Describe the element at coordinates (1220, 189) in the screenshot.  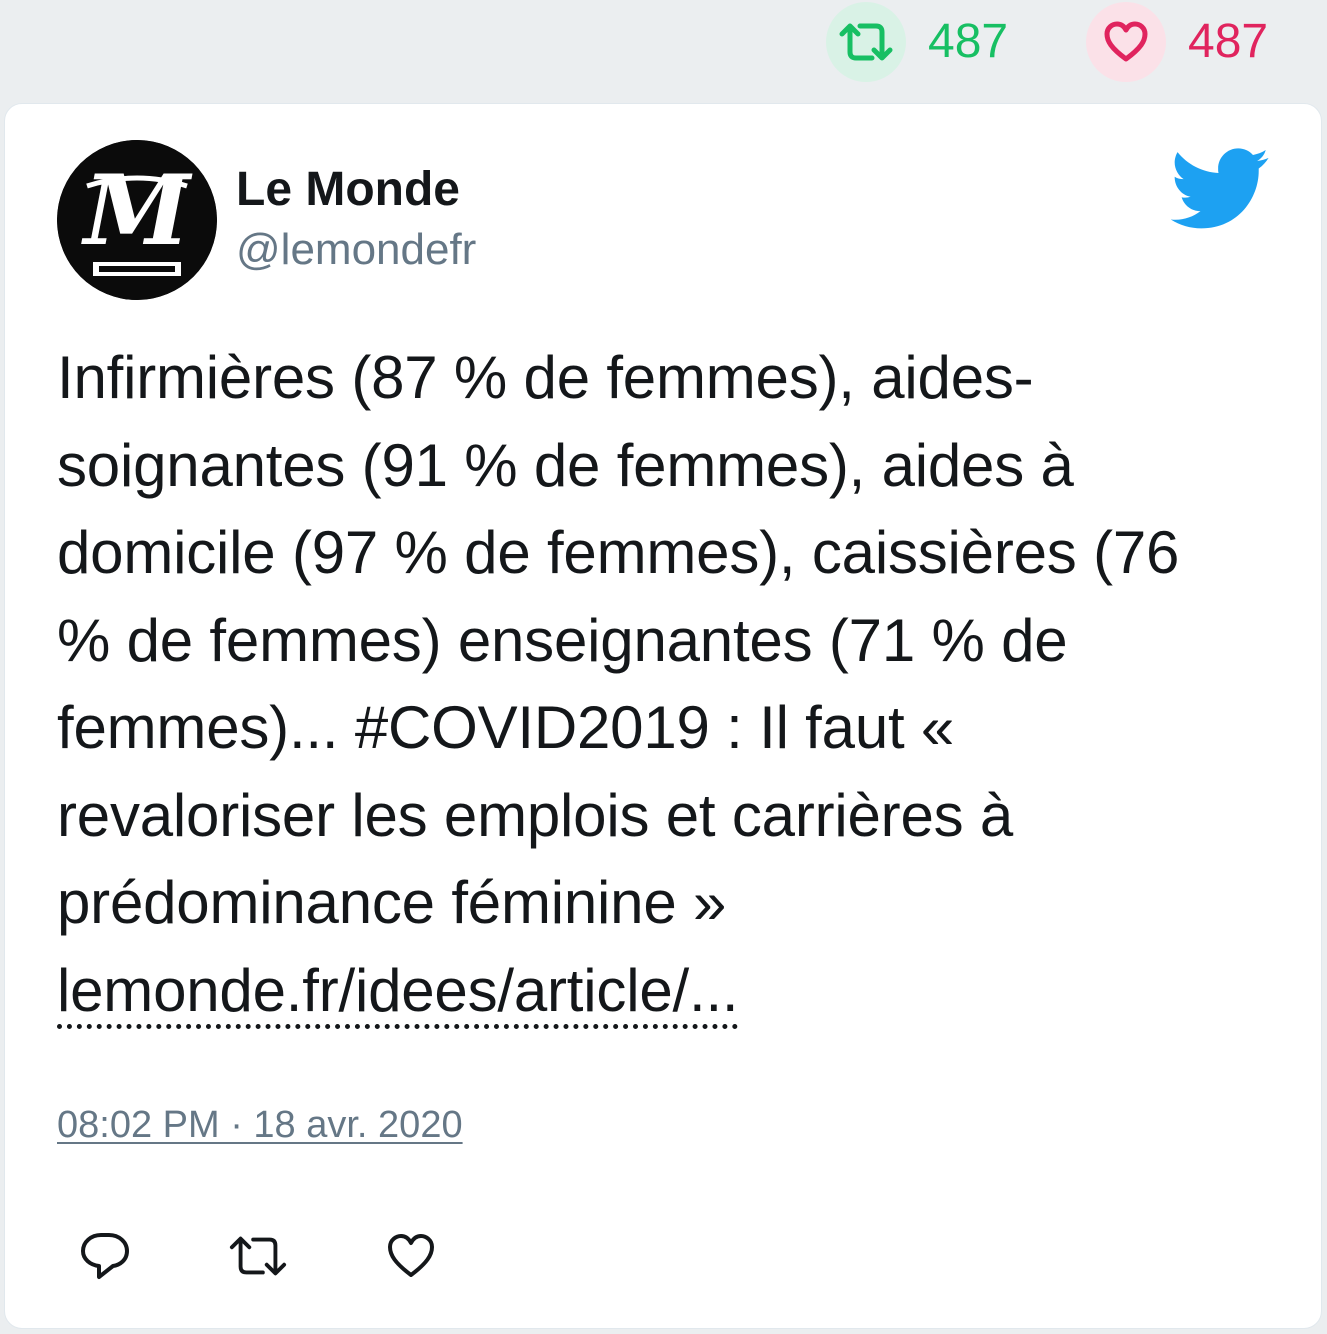
I see `twitter-bird-icon` at that location.